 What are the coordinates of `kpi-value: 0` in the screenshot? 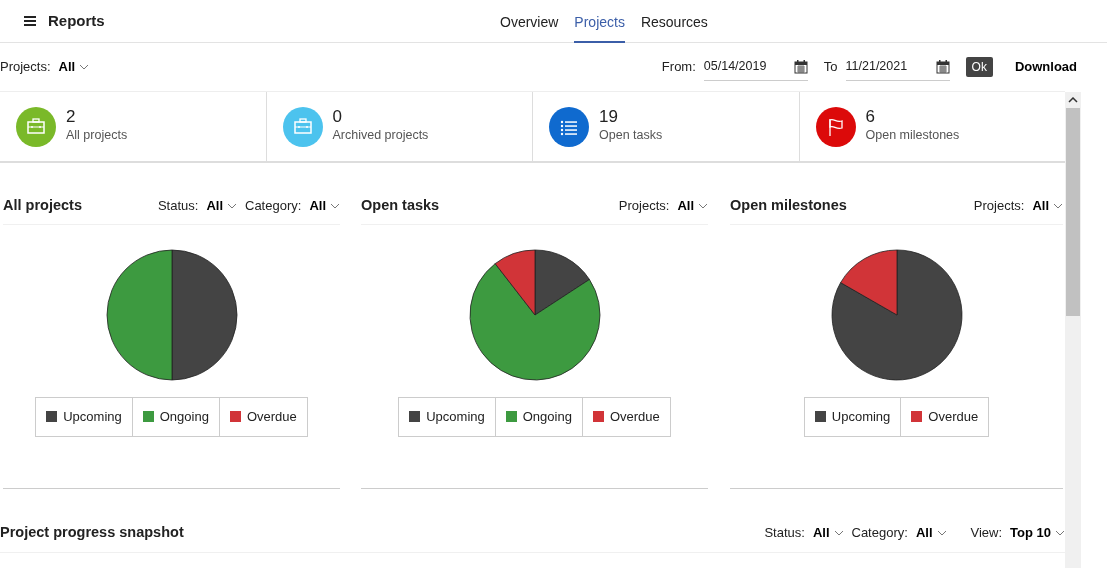 It's located at (337, 117).